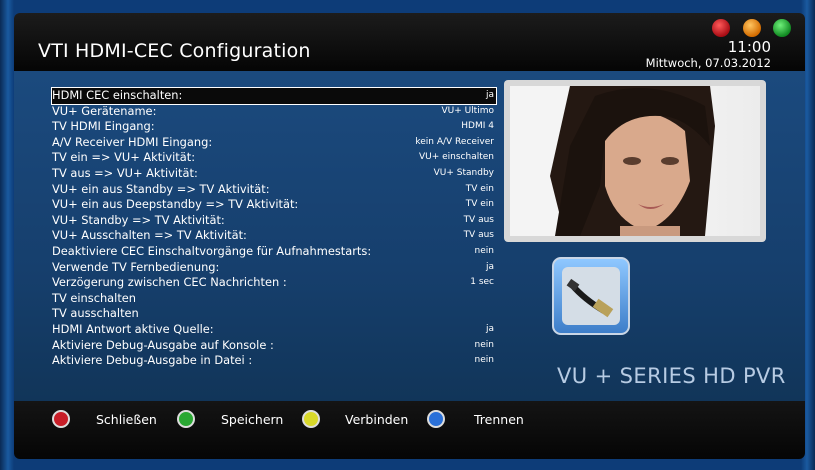 The image size is (815, 470). Describe the element at coordinates (138, 219) in the screenshot. I see `setting-label: VU+ Standby => TV Aktivität:` at that location.